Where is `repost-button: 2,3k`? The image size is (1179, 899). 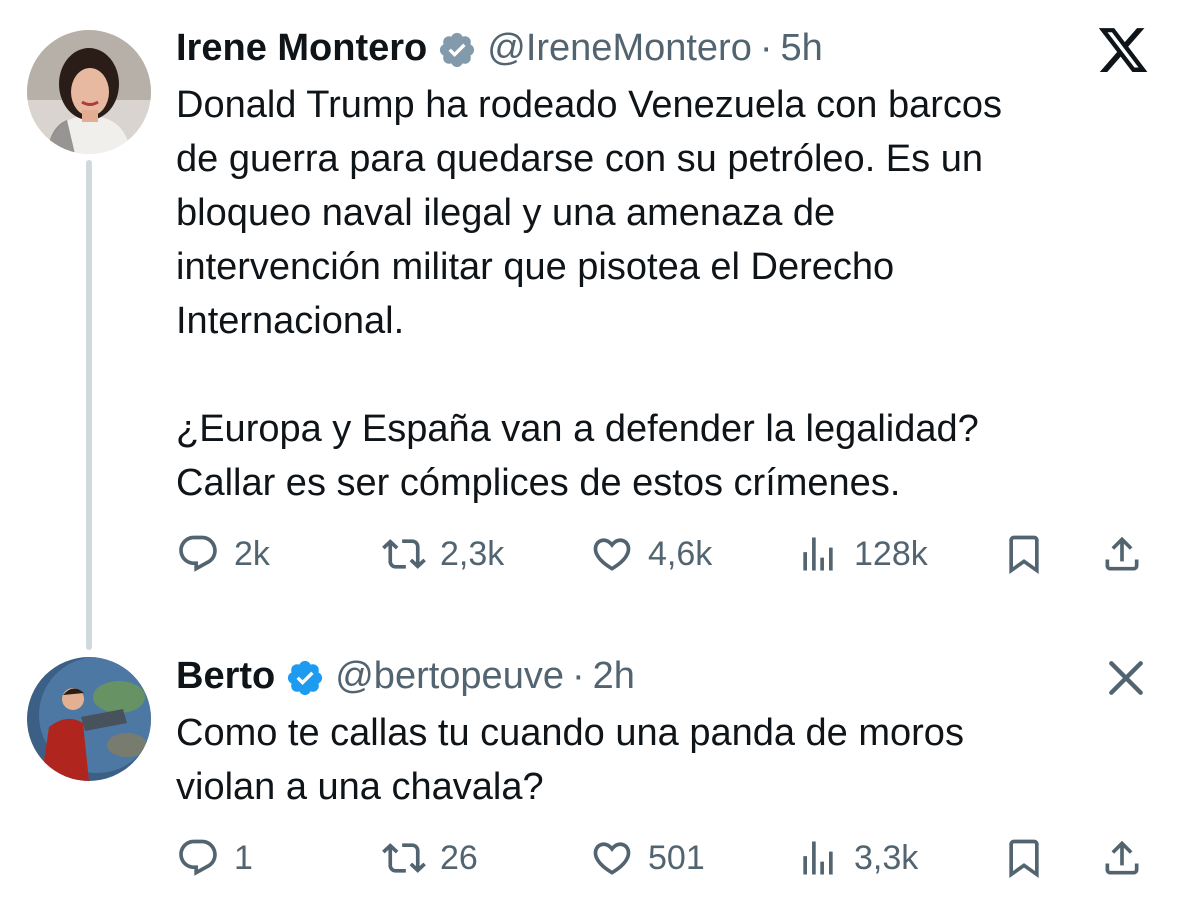 repost-button: 2,3k is located at coordinates (443, 554).